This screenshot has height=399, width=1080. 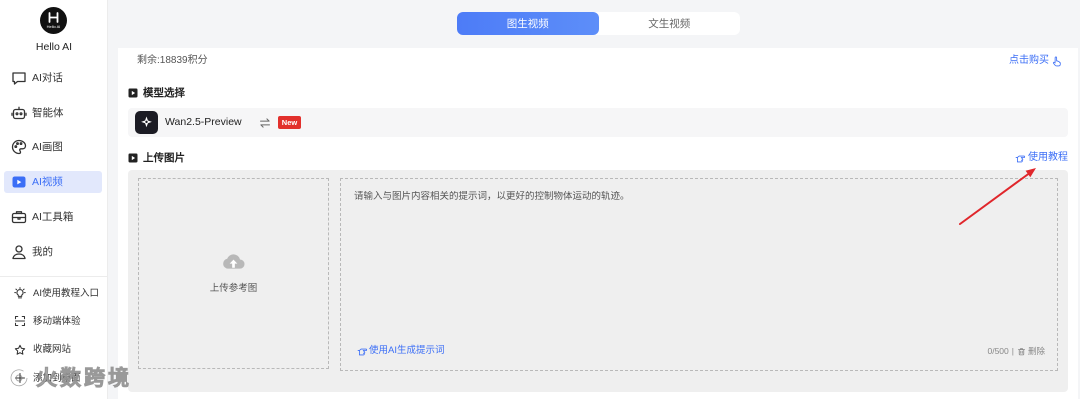 I want to click on mode-tabs: 图生视频 文生视频, so click(x=598, y=23).